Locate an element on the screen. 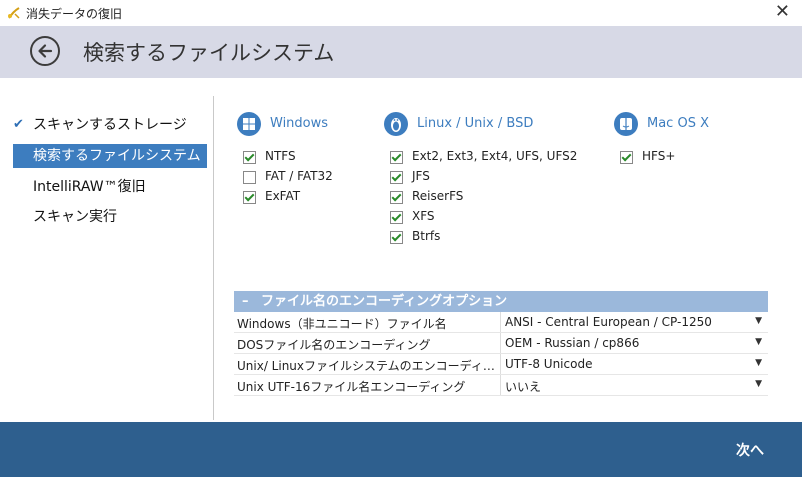 This screenshot has height=477, width=802. vertical-divider is located at coordinates (213, 258).